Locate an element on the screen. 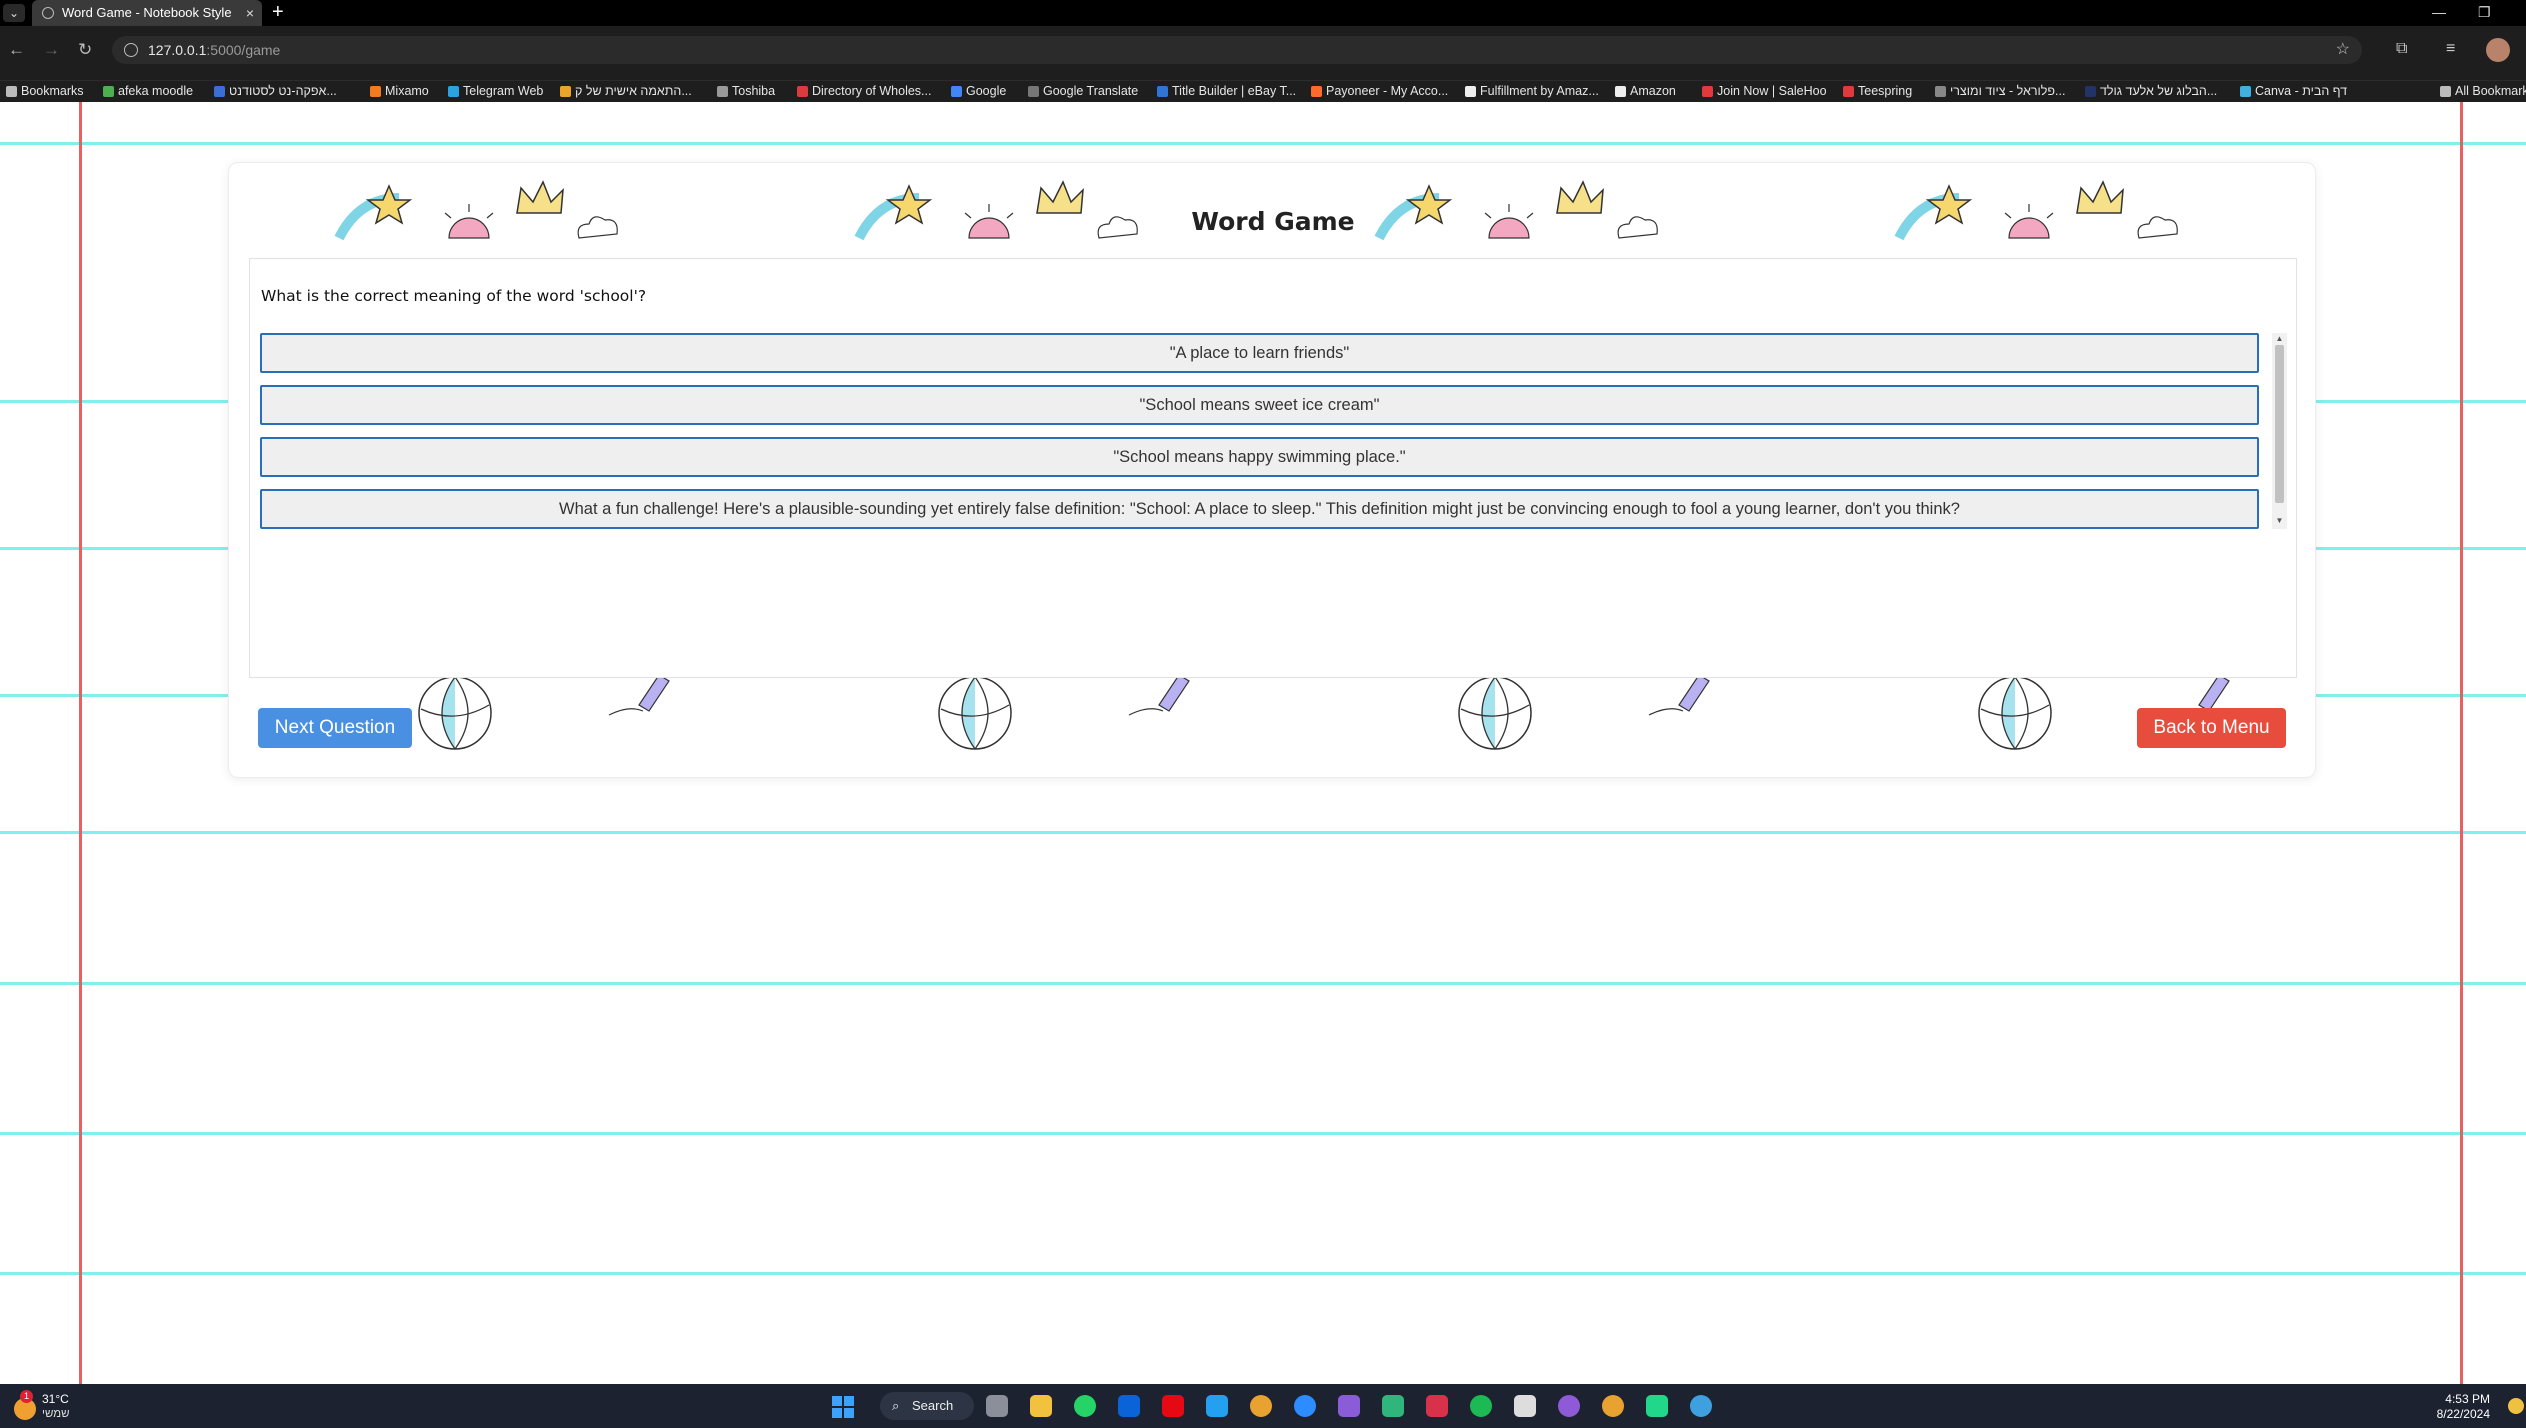 This screenshot has height=1428, width=2526. jetbrains-icon is located at coordinates (1437, 1406).